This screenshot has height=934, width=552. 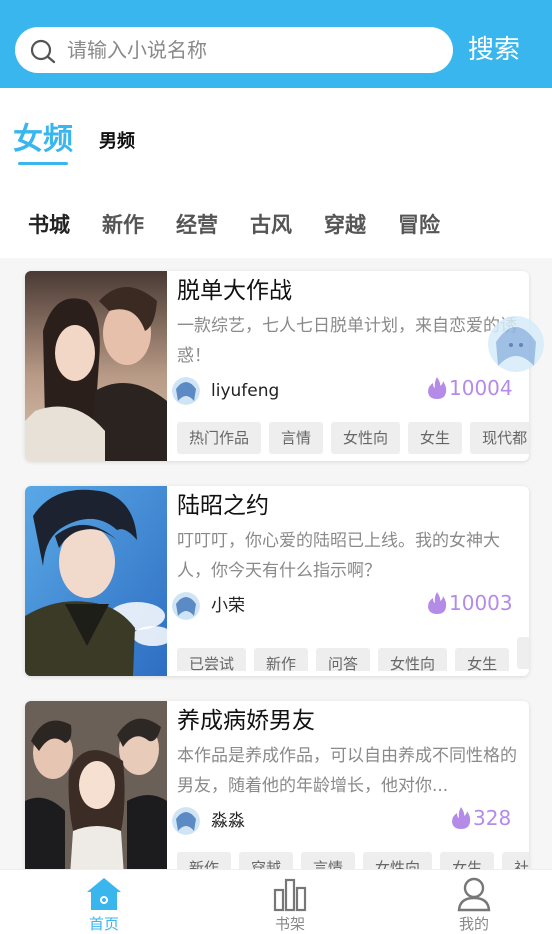 What do you see at coordinates (104, 894) in the screenshot?
I see `home-icon` at bounding box center [104, 894].